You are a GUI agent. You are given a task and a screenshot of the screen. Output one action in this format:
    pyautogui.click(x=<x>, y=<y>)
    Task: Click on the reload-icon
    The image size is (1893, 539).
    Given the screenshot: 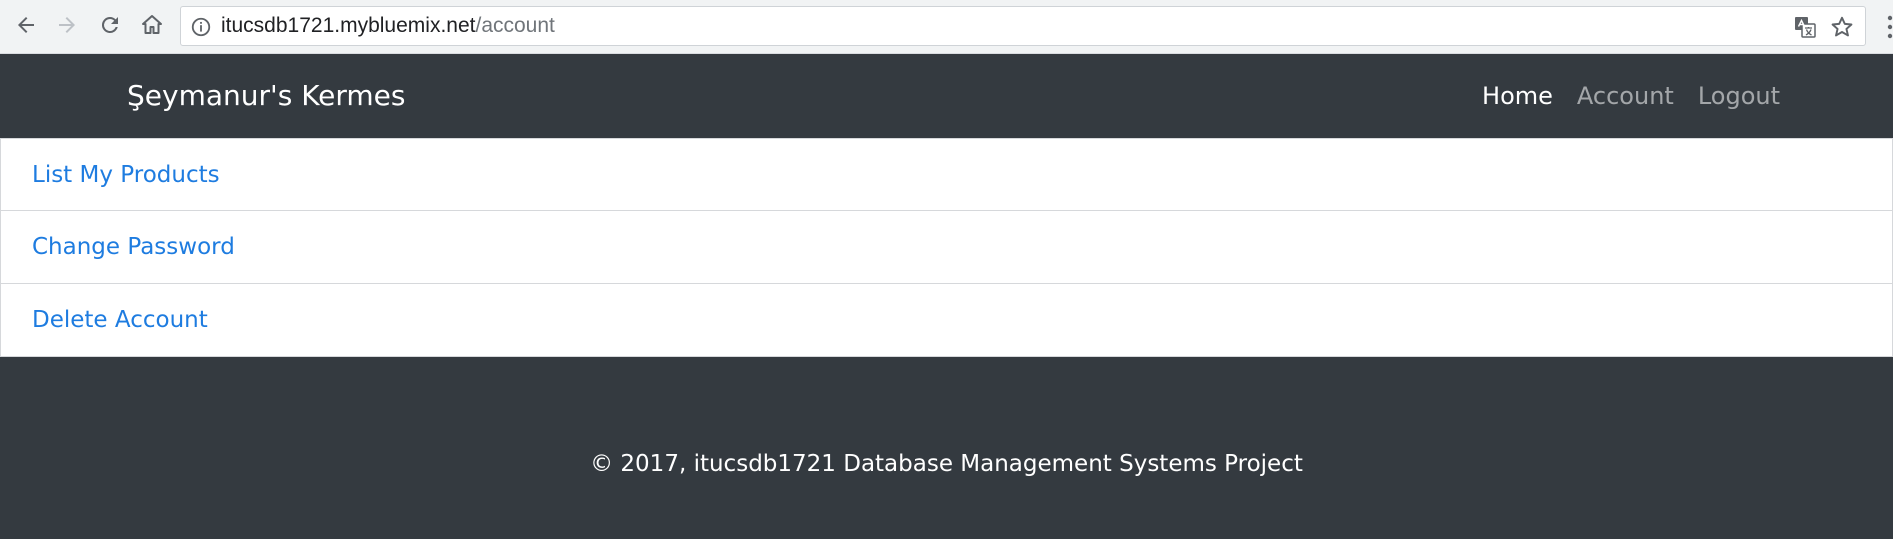 What is the action you would take?
    pyautogui.click(x=109, y=24)
    